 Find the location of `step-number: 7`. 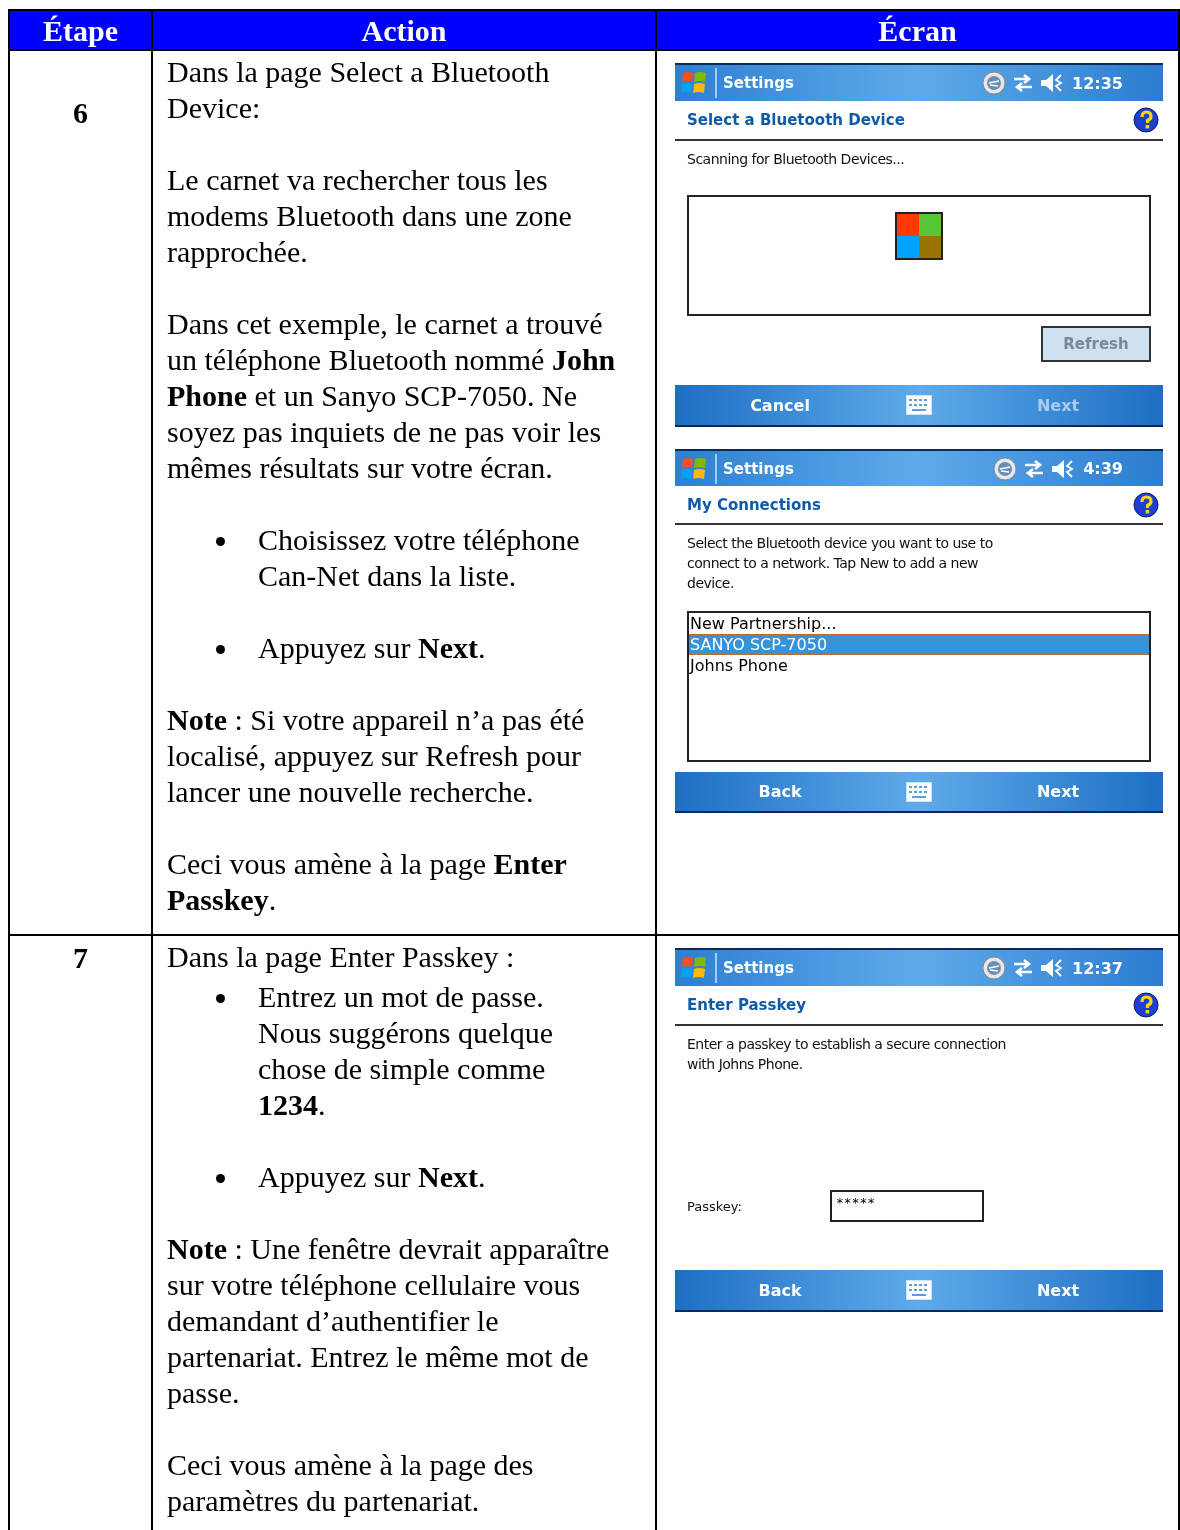

step-number: 7 is located at coordinates (80, 958).